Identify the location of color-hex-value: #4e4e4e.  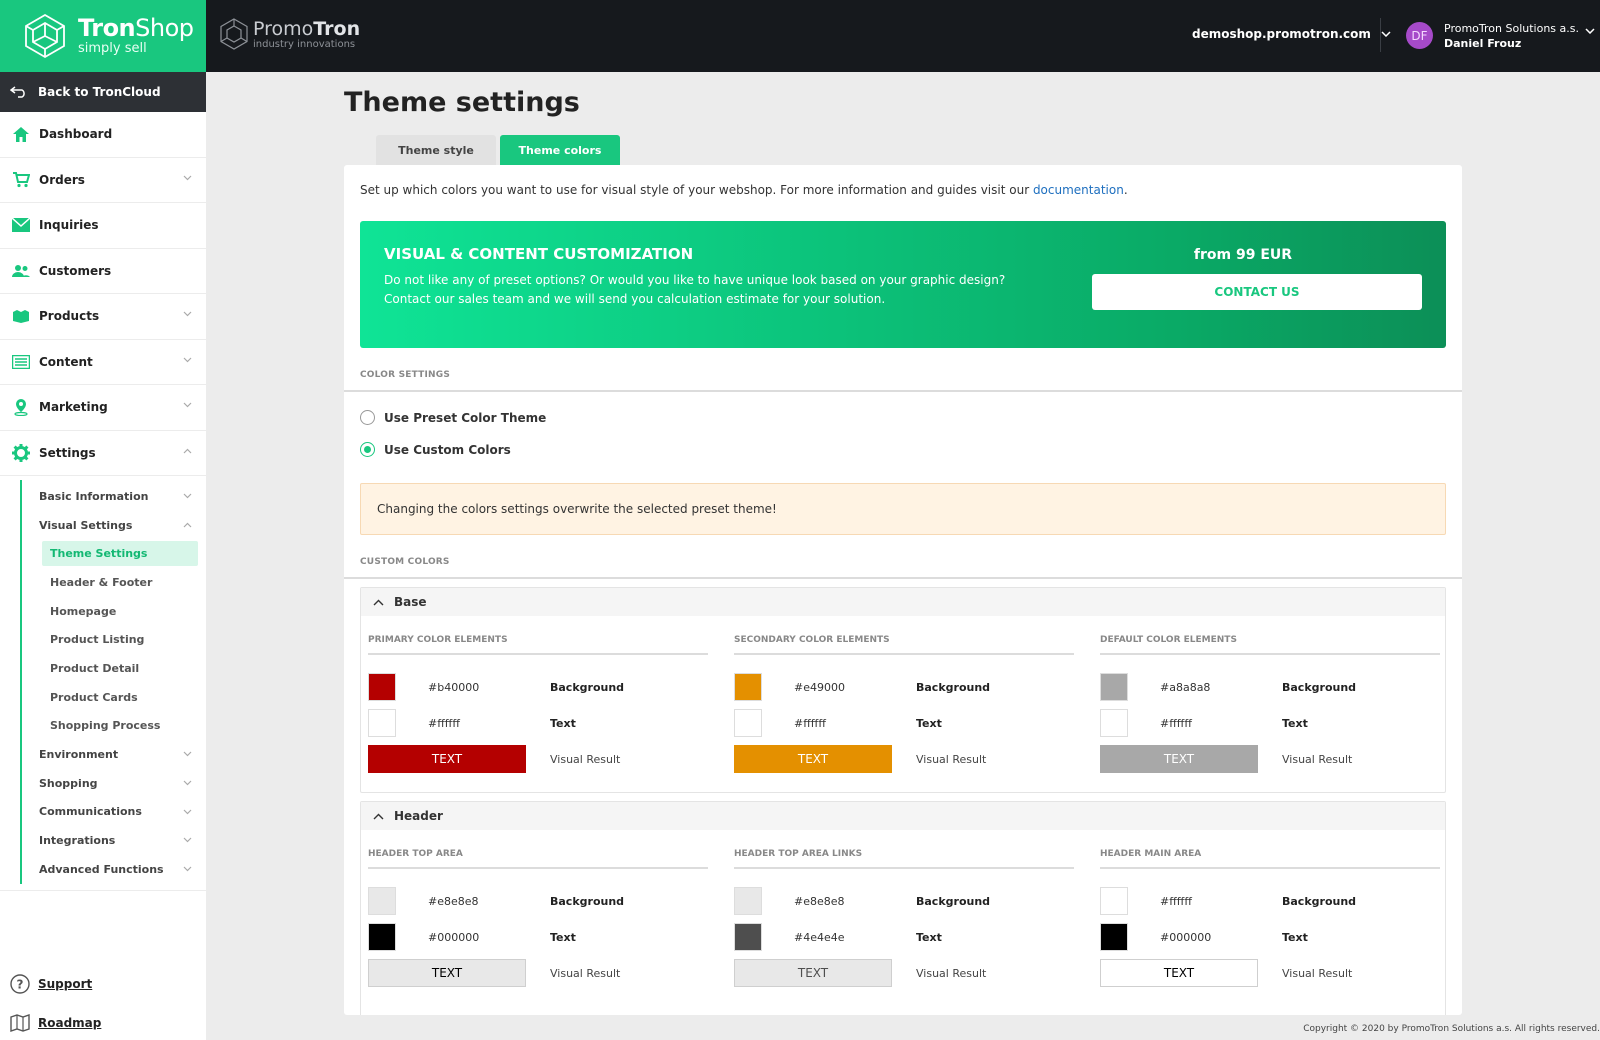
(819, 937).